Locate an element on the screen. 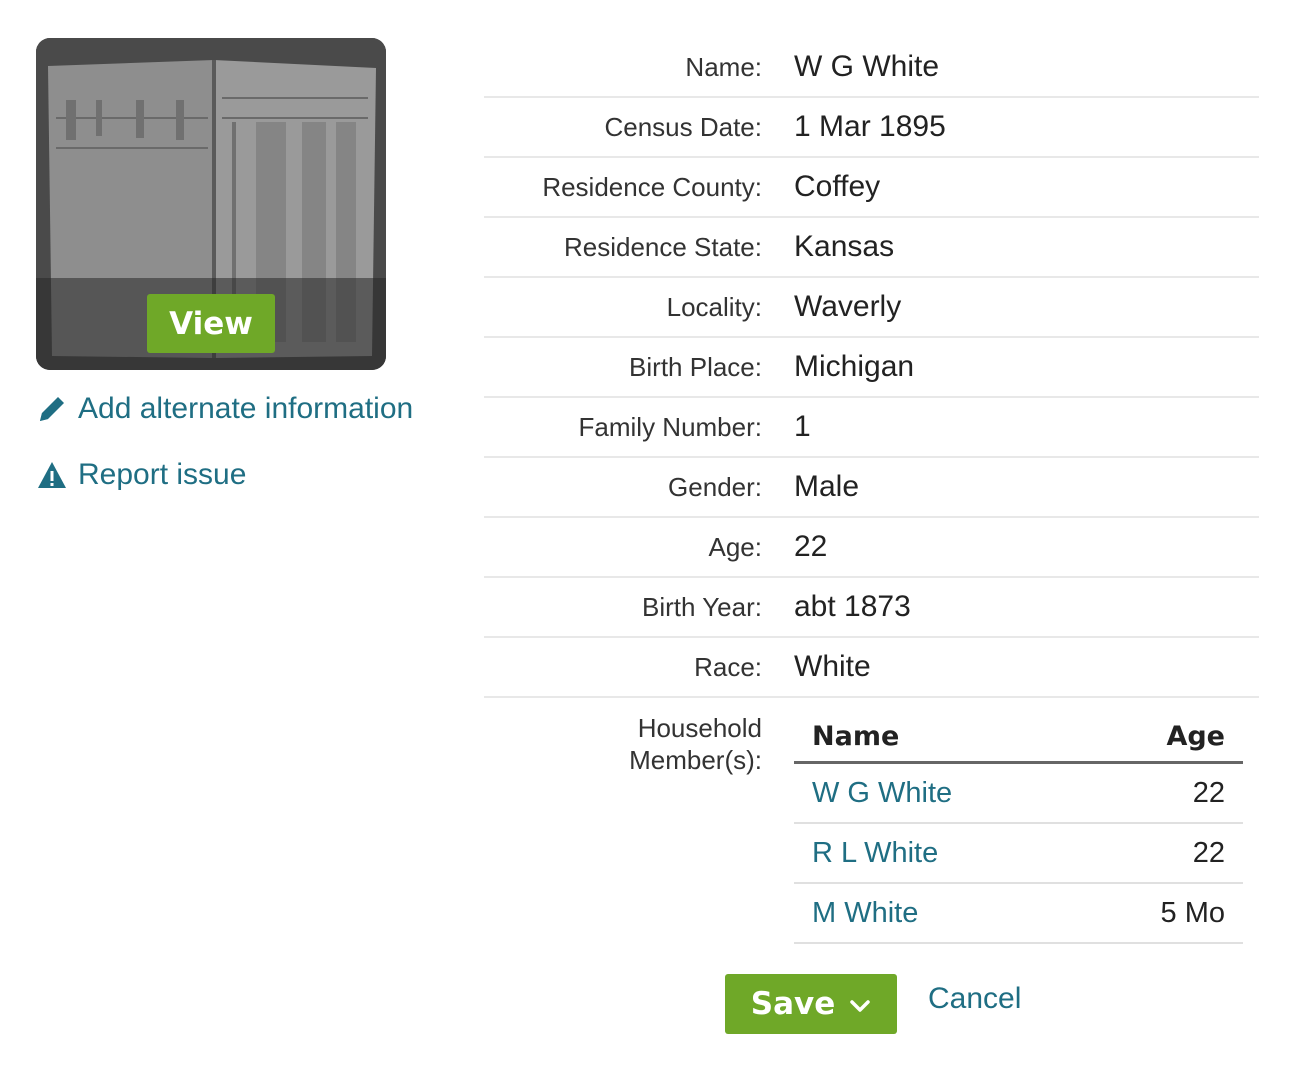 The width and height of the screenshot is (1298, 1072). field-row-birth-year: Birth Year: abt 1873 is located at coordinates (871, 608).